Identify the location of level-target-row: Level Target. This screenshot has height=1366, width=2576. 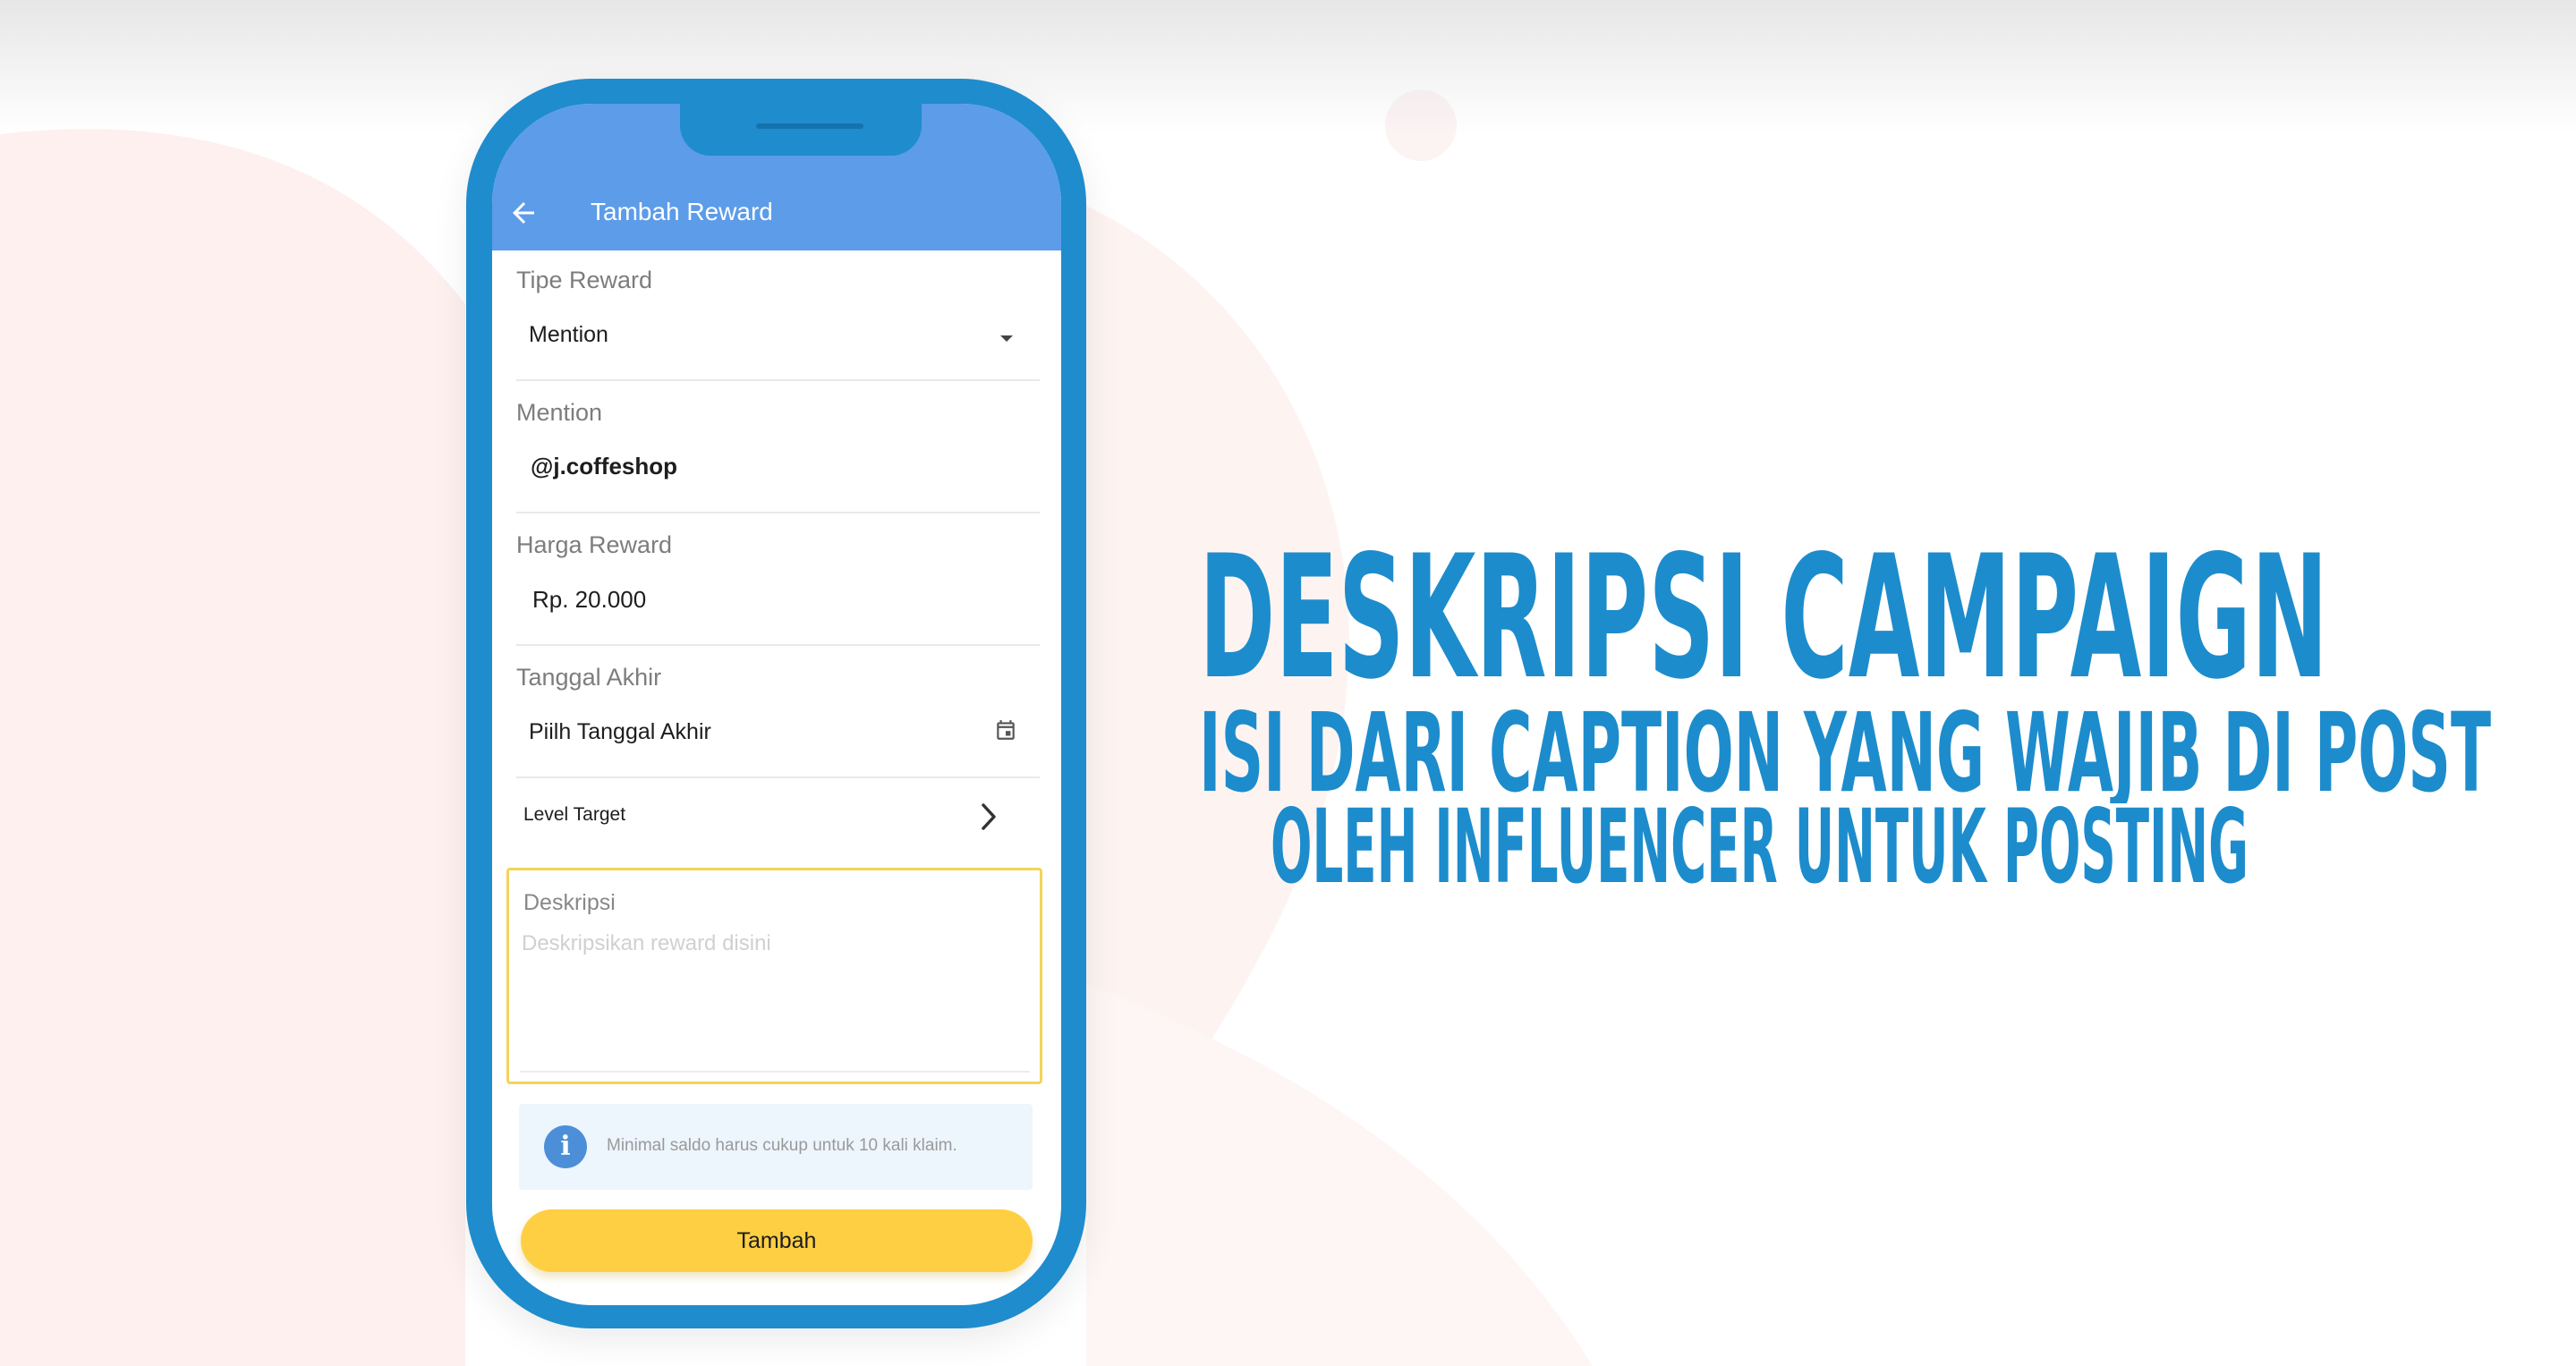
(778, 812).